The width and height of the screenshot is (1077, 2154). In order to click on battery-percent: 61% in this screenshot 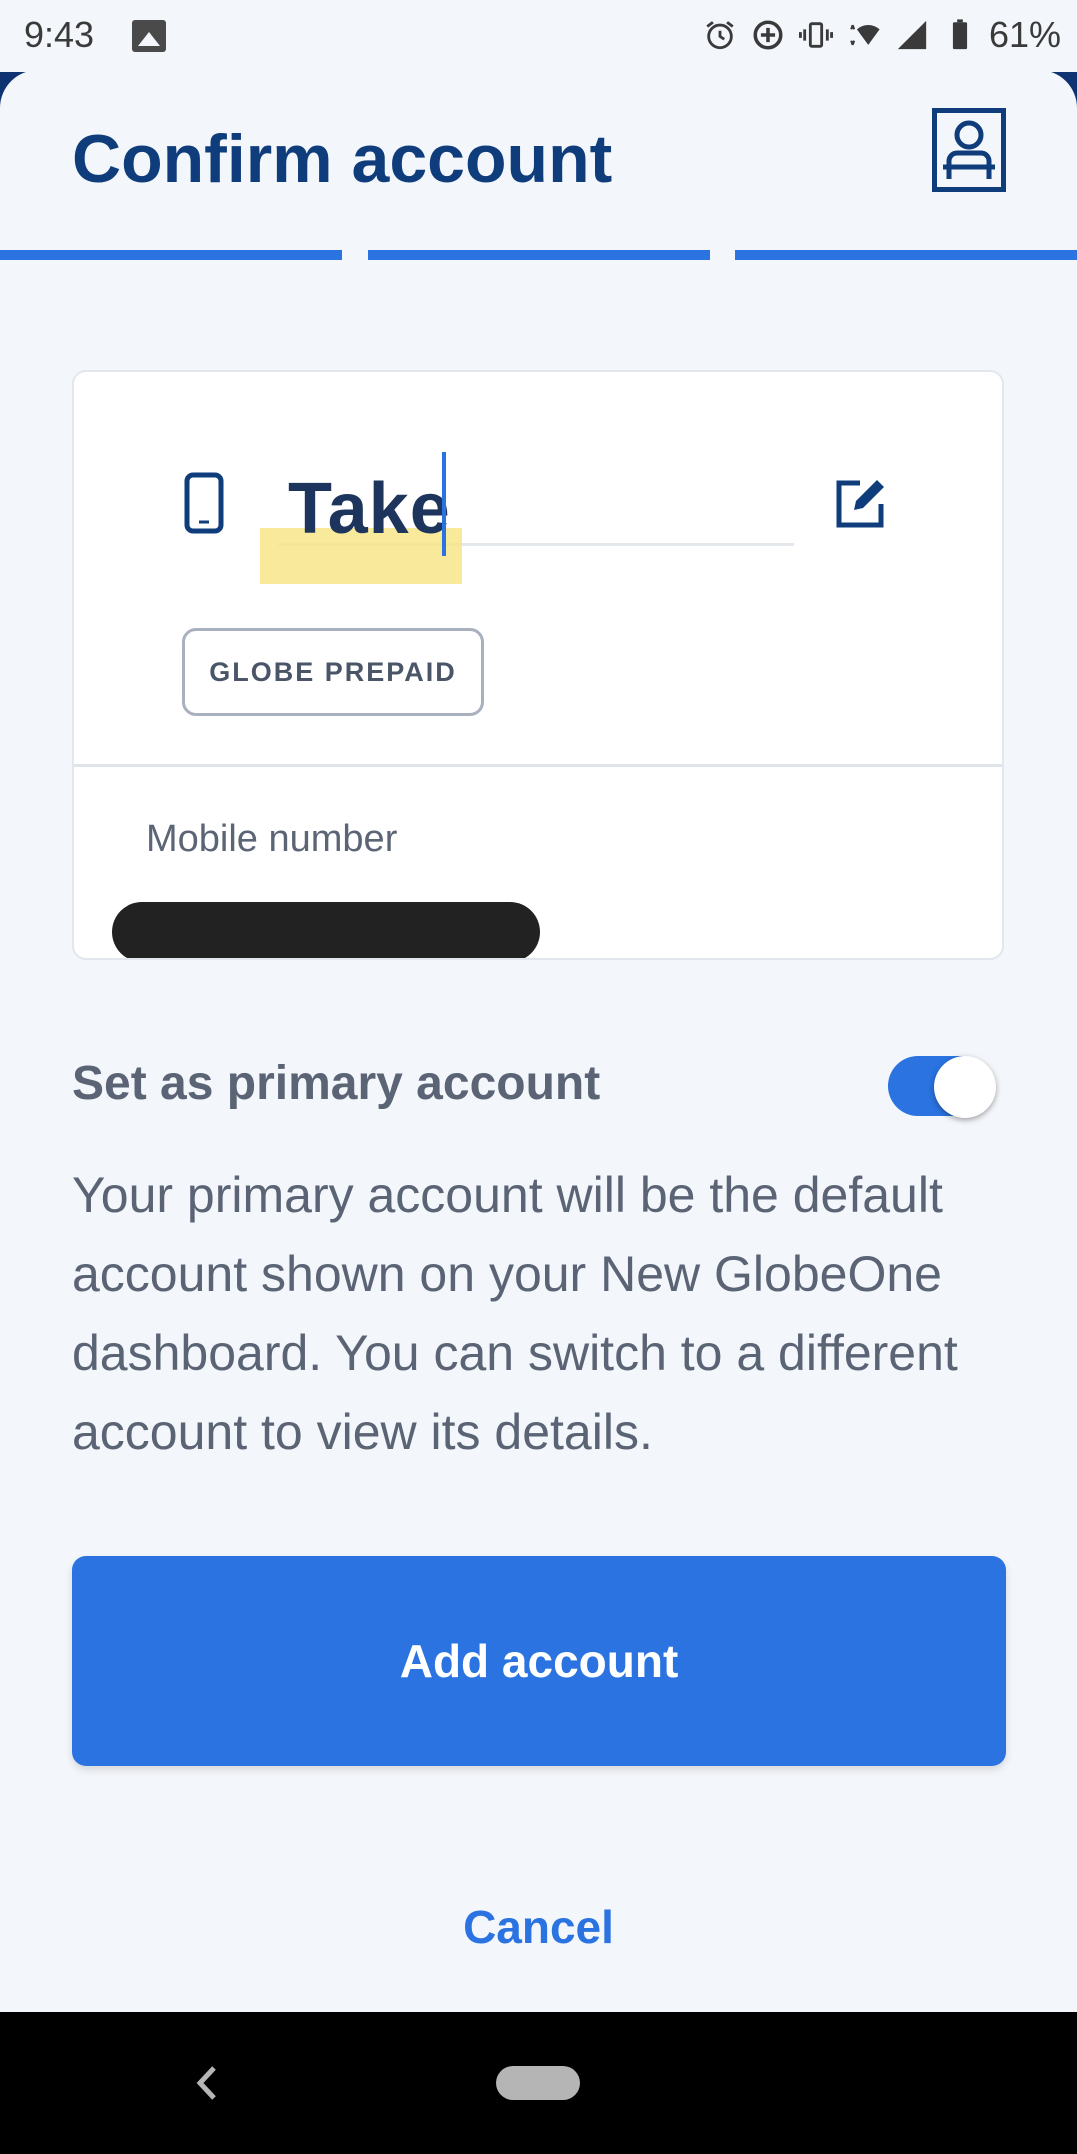, I will do `click(1024, 34)`.